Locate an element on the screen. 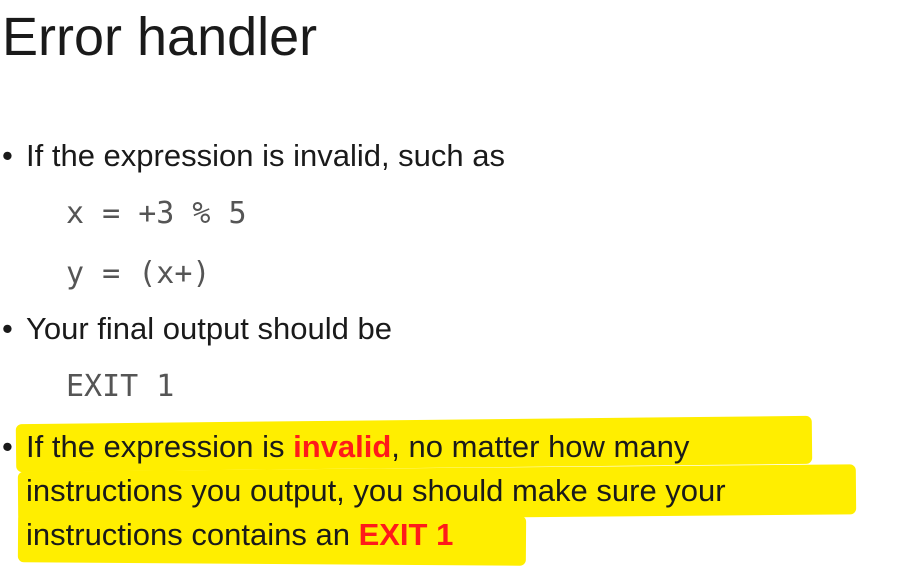 The height and width of the screenshot is (574, 902). bullet-text: If the expression is invalid, such as is located at coordinates (266, 155).